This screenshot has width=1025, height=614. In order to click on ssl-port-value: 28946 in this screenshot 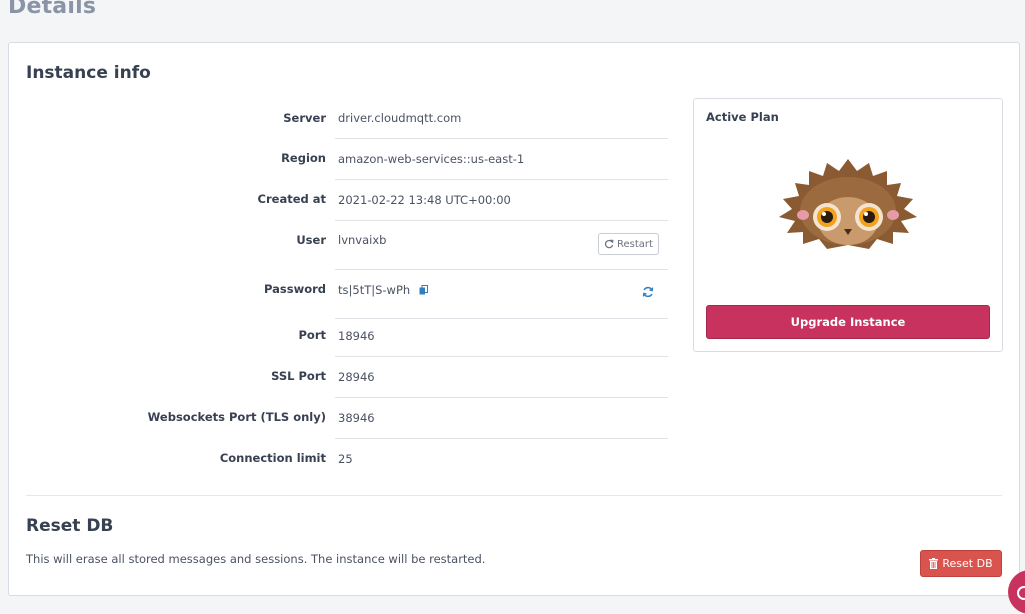, I will do `click(356, 377)`.